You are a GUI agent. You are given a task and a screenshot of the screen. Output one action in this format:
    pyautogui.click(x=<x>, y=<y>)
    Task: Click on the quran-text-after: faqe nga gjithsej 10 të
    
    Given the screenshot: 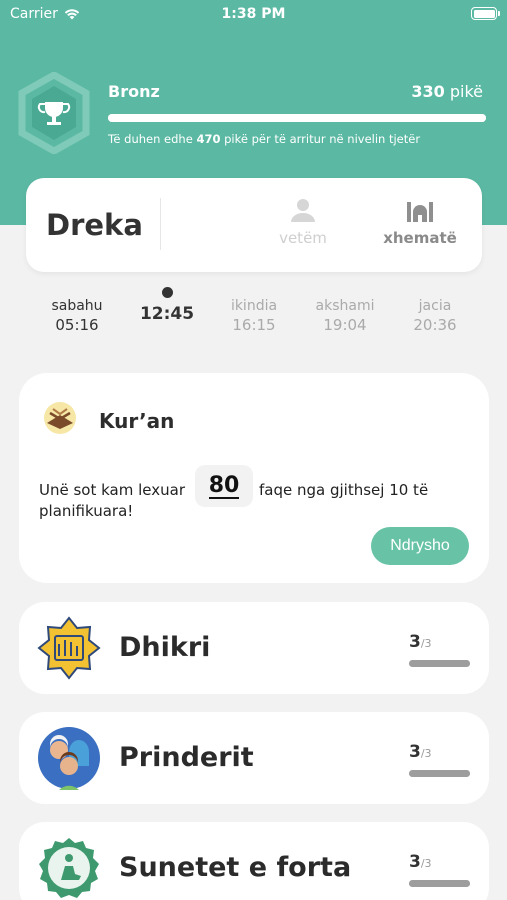 What is the action you would take?
    pyautogui.click(x=344, y=490)
    